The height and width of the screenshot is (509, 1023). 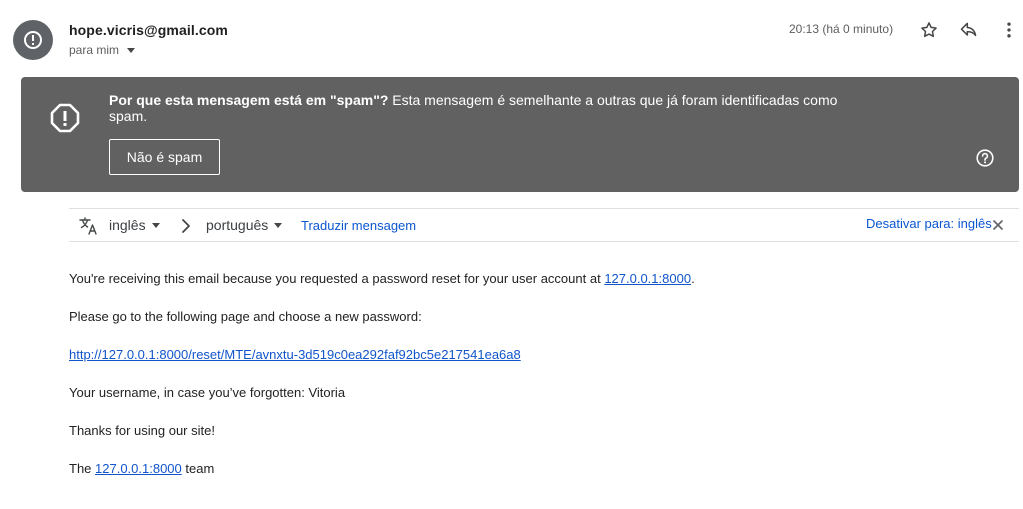 I want to click on more-vert-icon, so click(x=1009, y=30).